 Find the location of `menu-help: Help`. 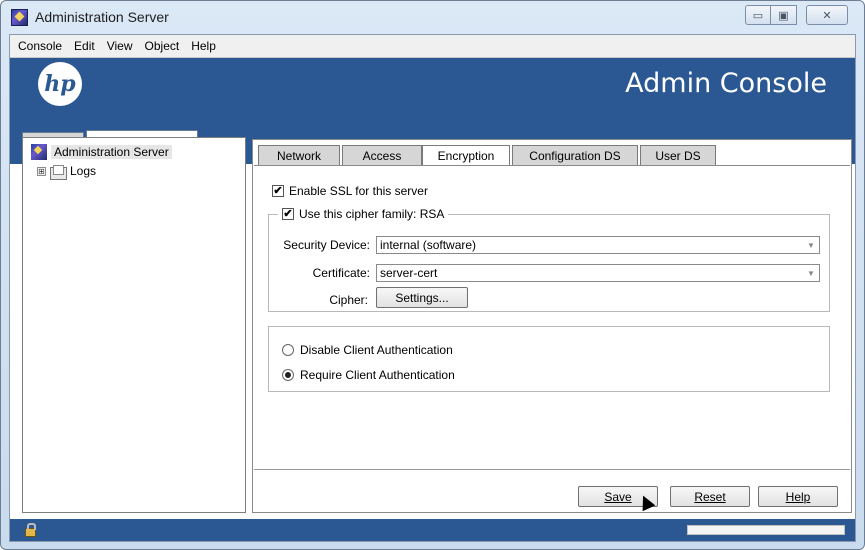

menu-help: Help is located at coordinates (203, 46).